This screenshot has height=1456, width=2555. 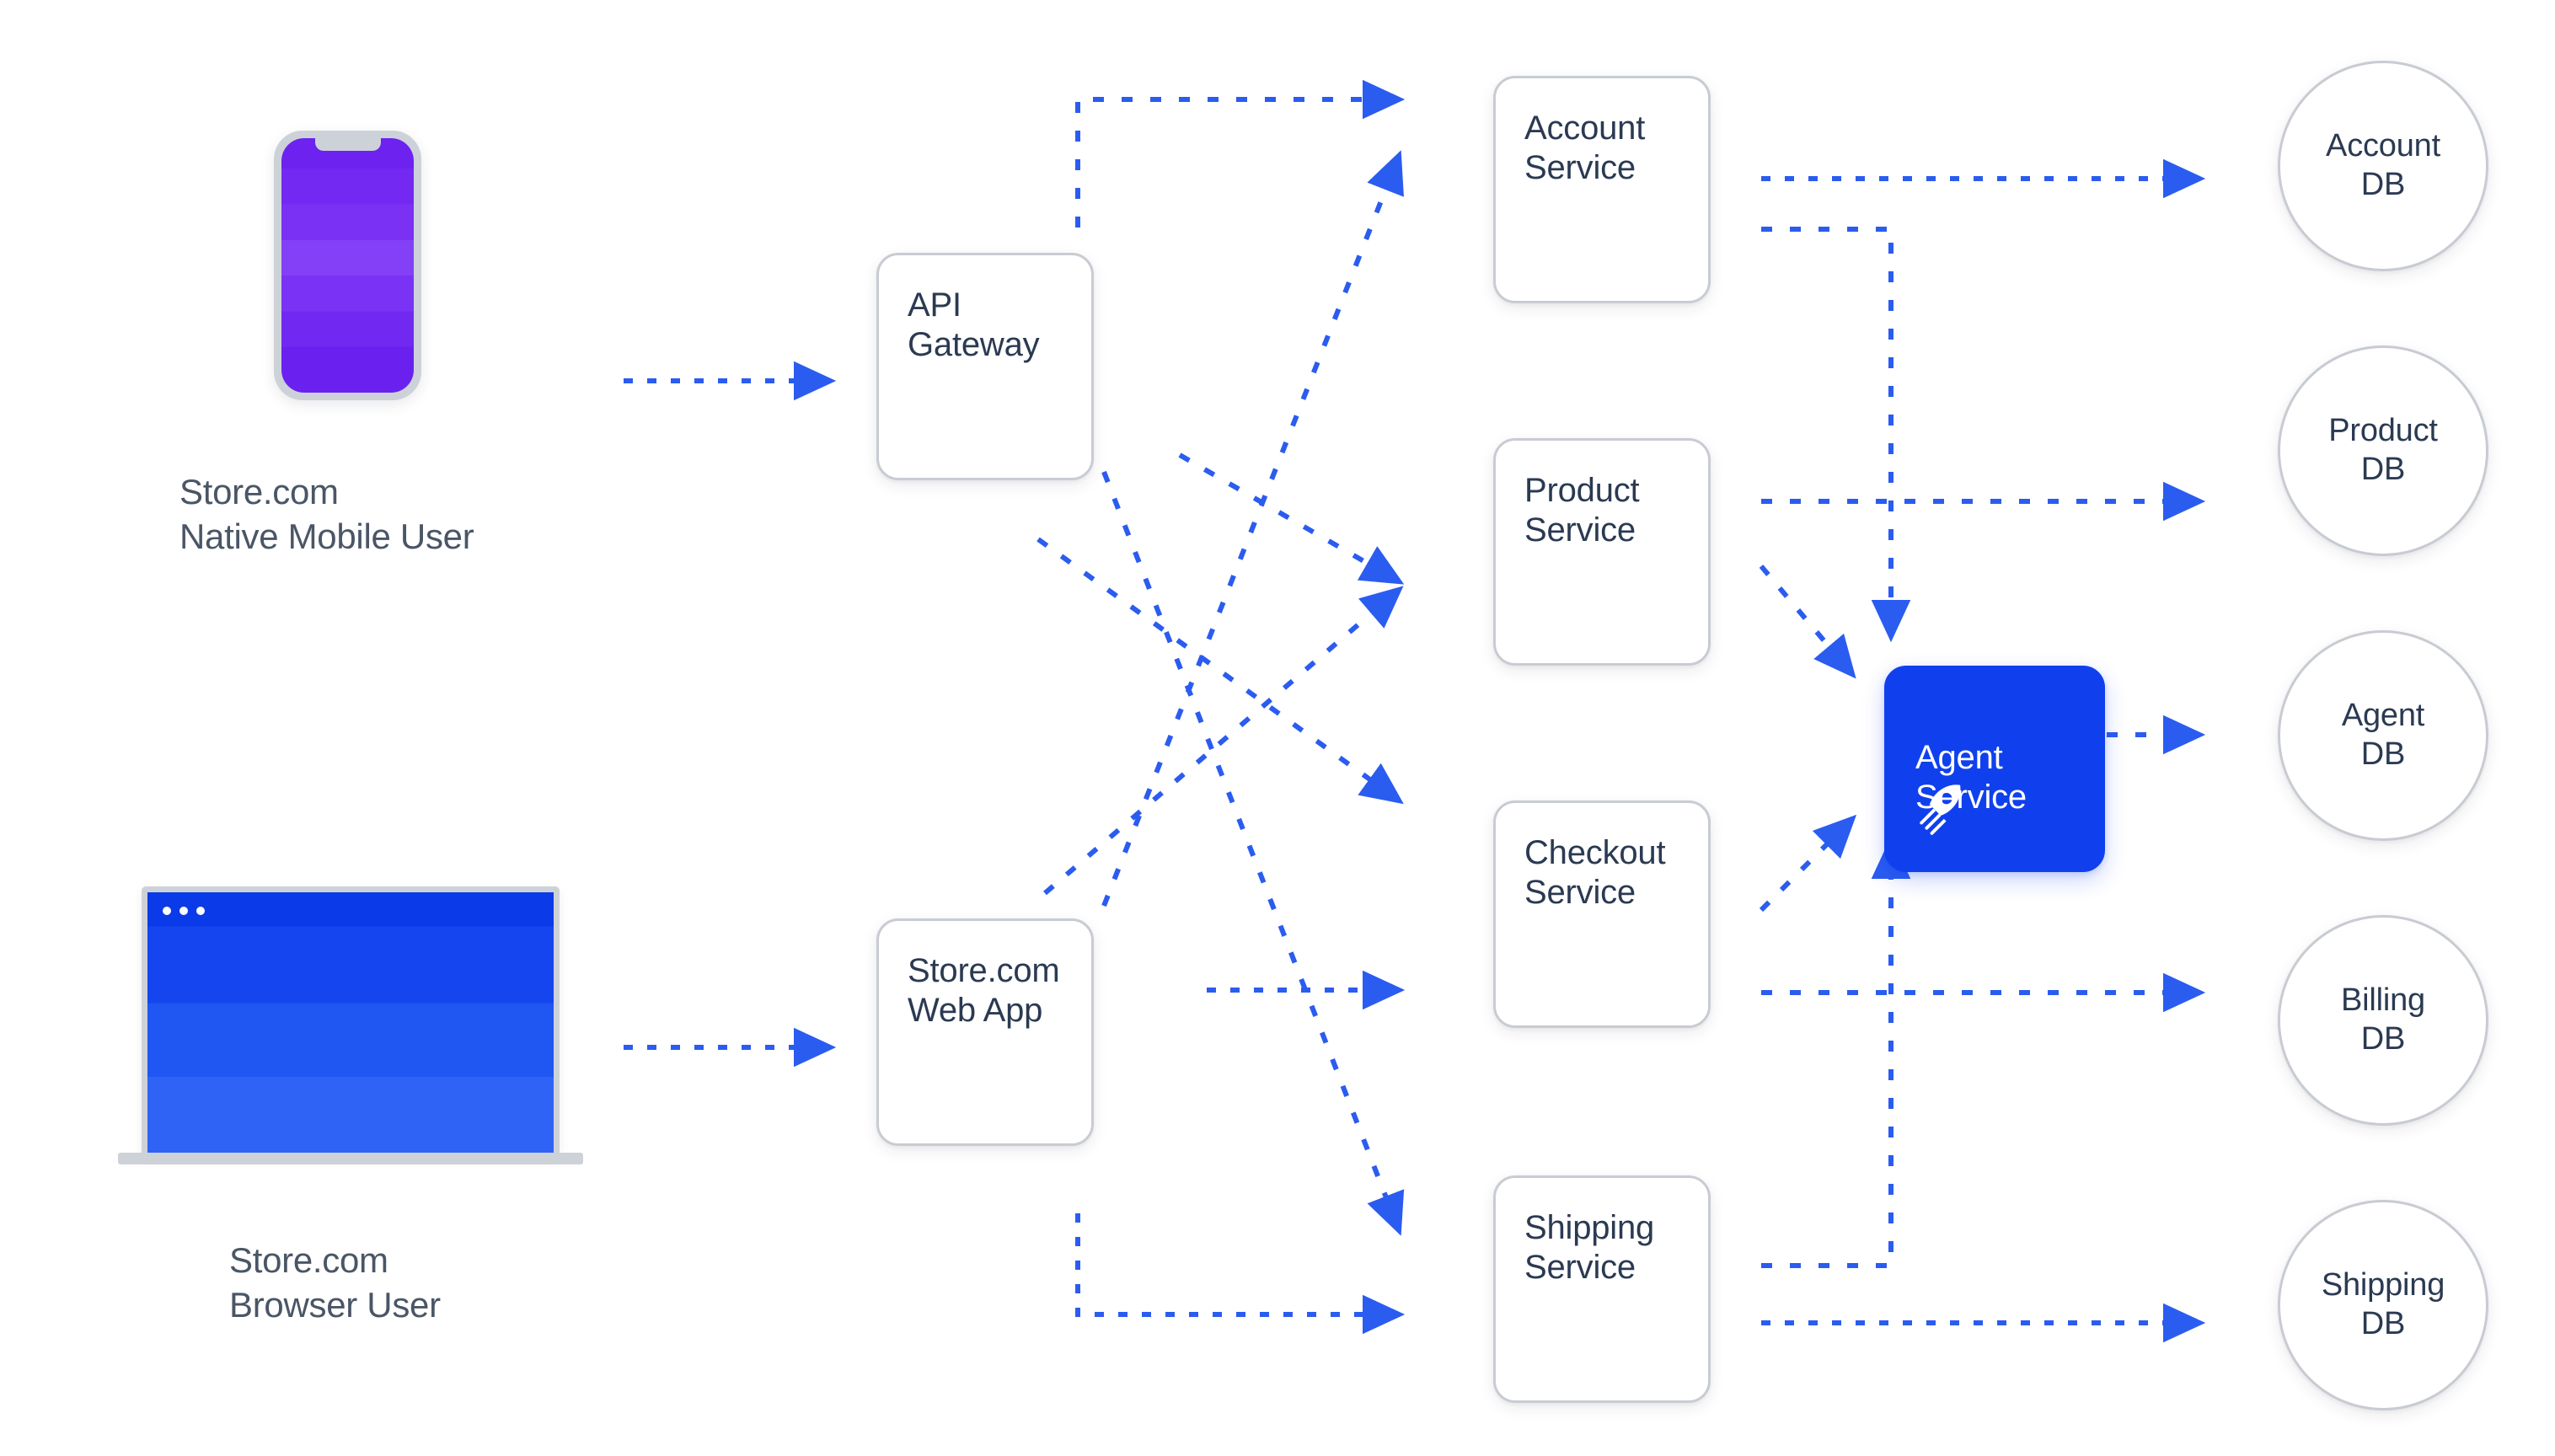 I want to click on laptop-icon, so click(x=351, y=1021).